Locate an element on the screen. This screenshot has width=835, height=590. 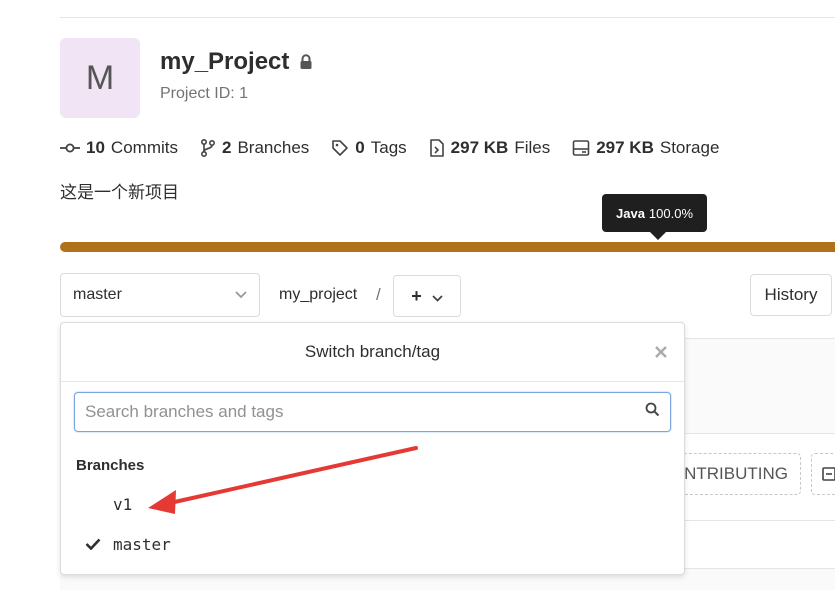
tooltip-language-name: Java is located at coordinates (630, 213).